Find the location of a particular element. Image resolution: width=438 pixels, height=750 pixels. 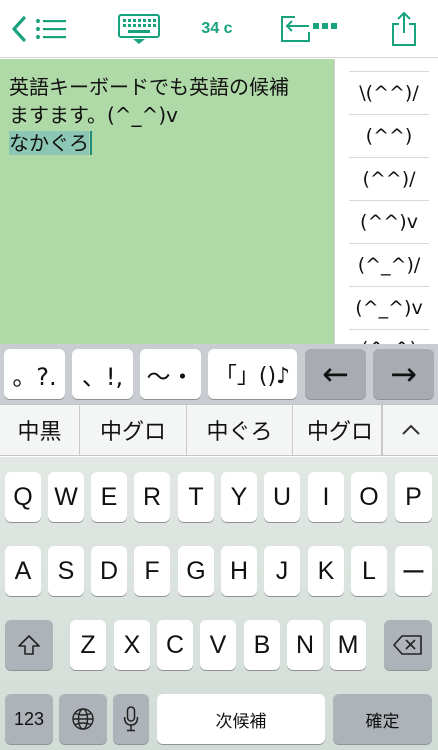

move-cursor-icon is located at coordinates (309, 29).